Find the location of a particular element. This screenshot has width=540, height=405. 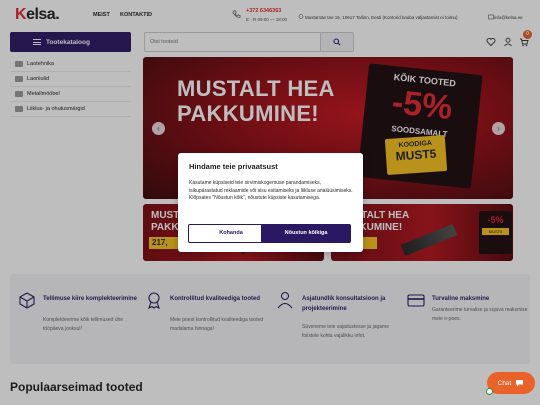

chat-button: Chat is located at coordinates (511, 383).